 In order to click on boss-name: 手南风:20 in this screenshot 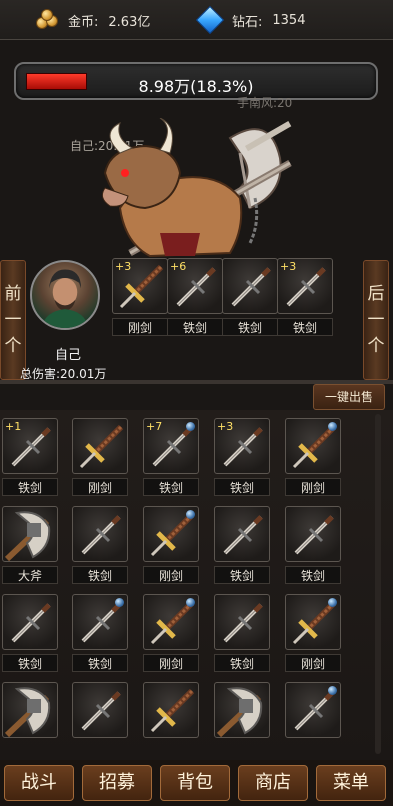, I will do `click(265, 103)`.